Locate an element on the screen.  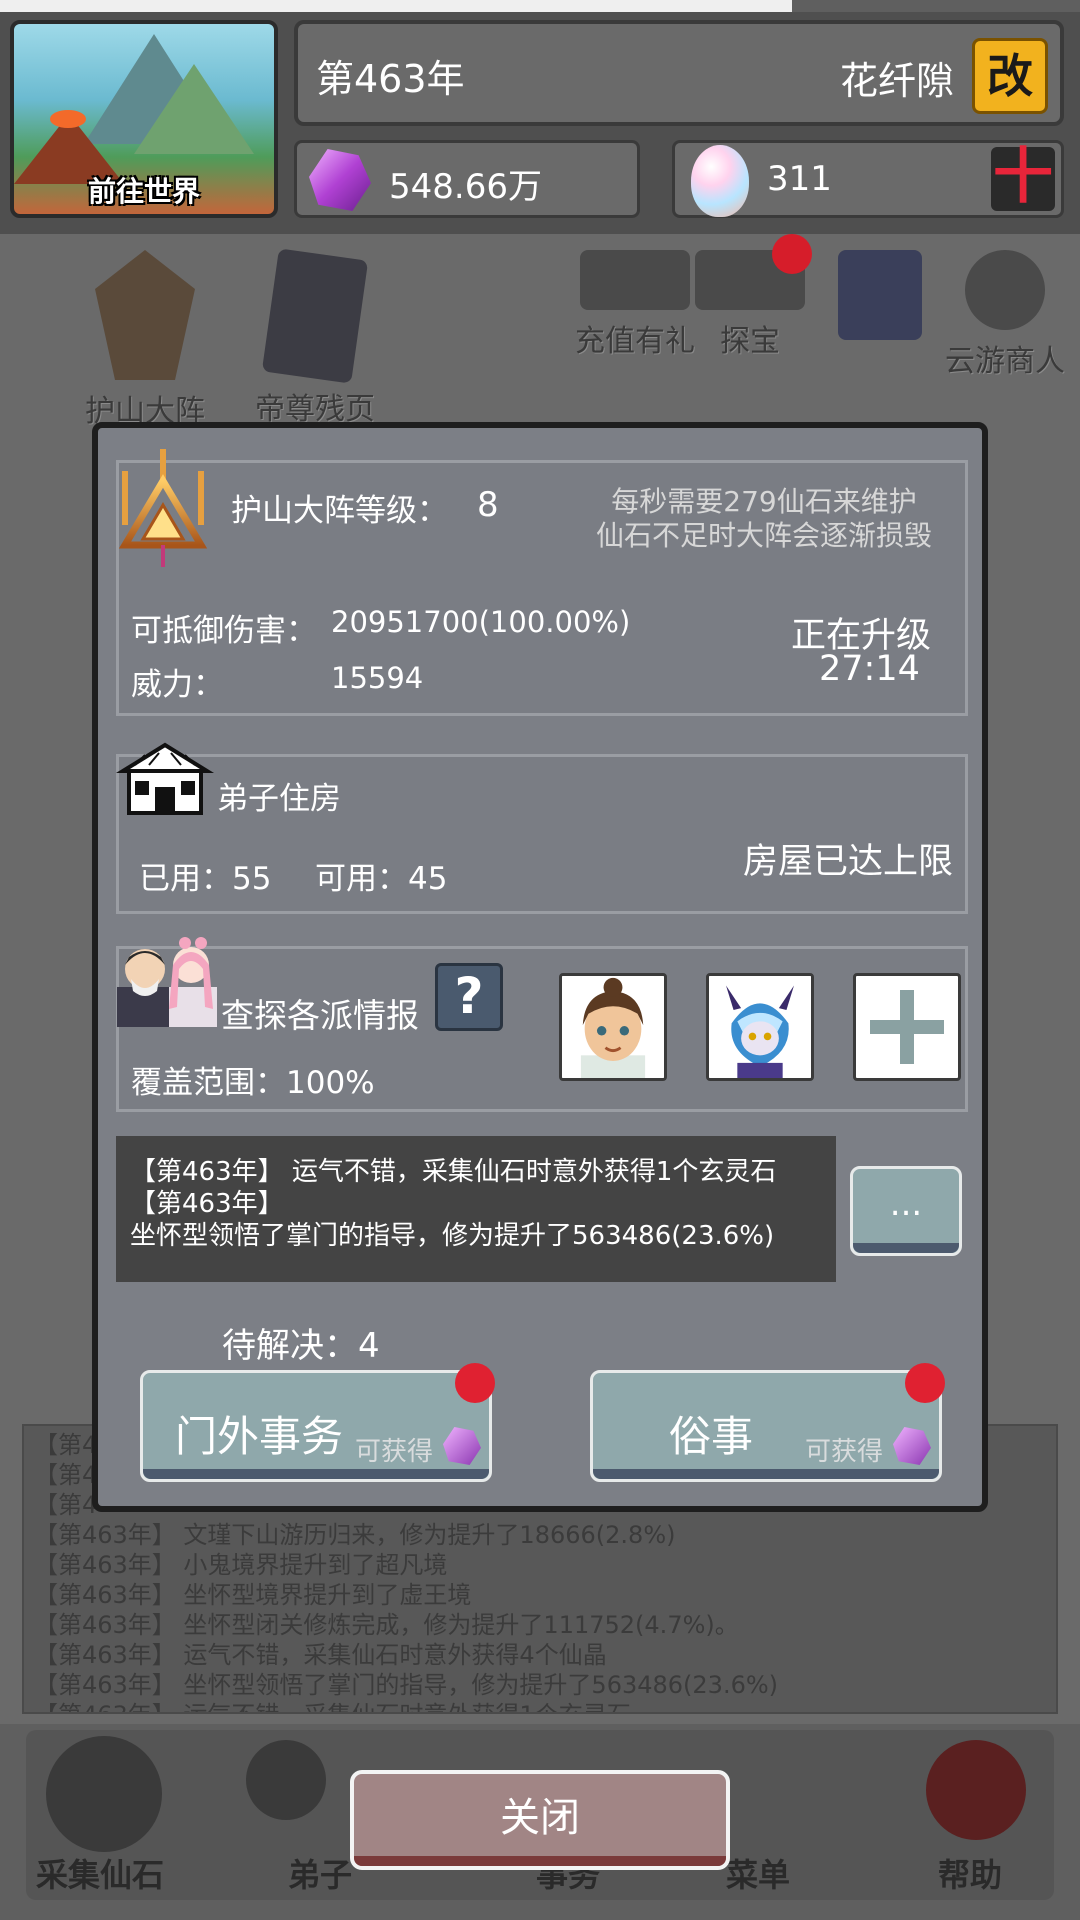
housing-status: 房屋已达上限 is located at coordinates (848, 862).